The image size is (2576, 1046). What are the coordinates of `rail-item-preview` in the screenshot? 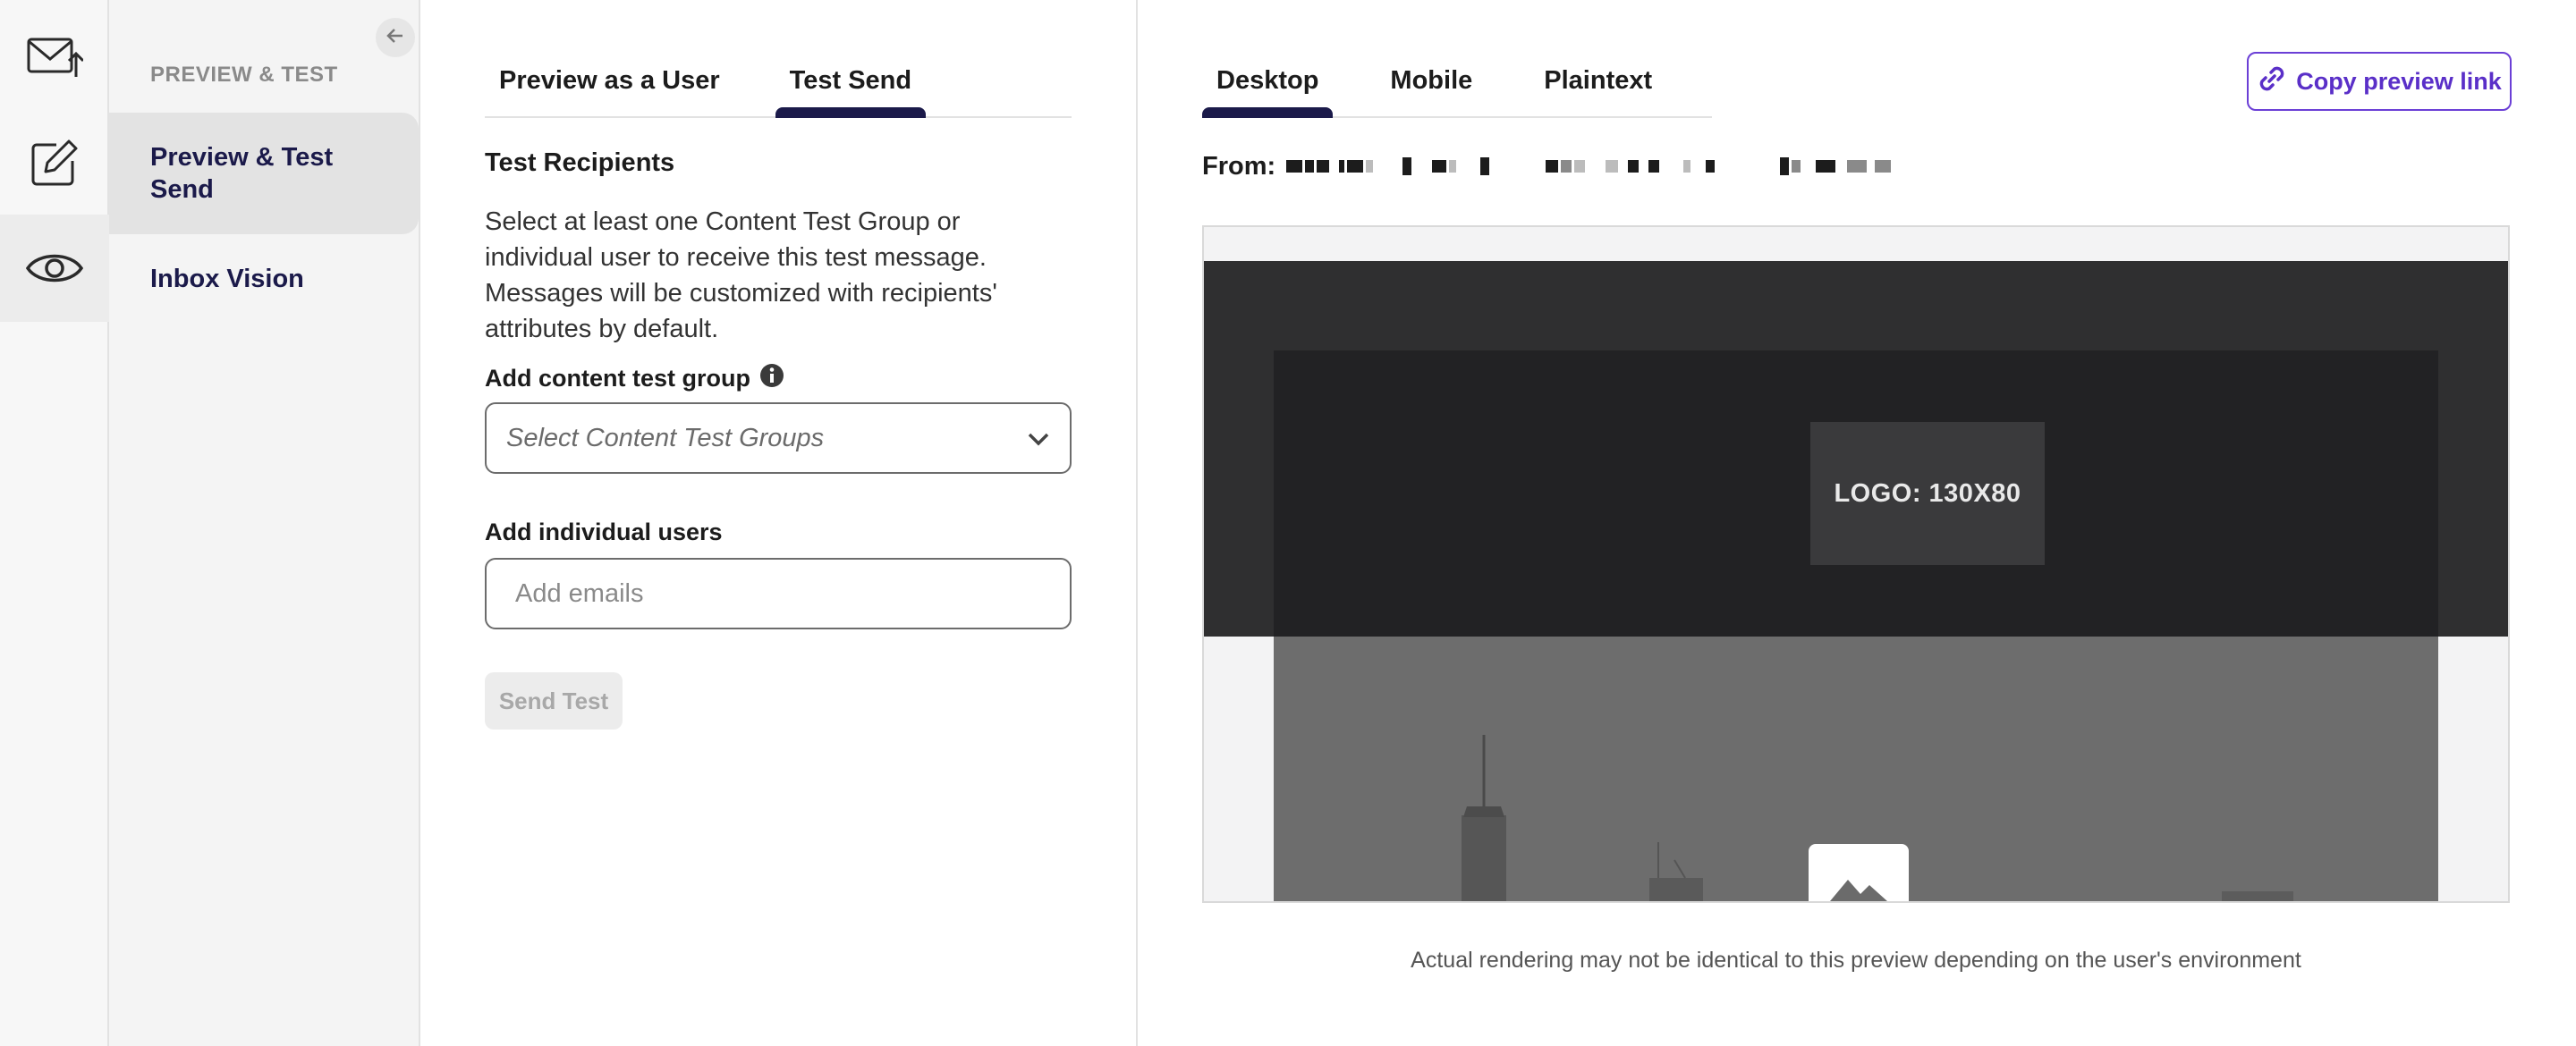 It's located at (54, 269).